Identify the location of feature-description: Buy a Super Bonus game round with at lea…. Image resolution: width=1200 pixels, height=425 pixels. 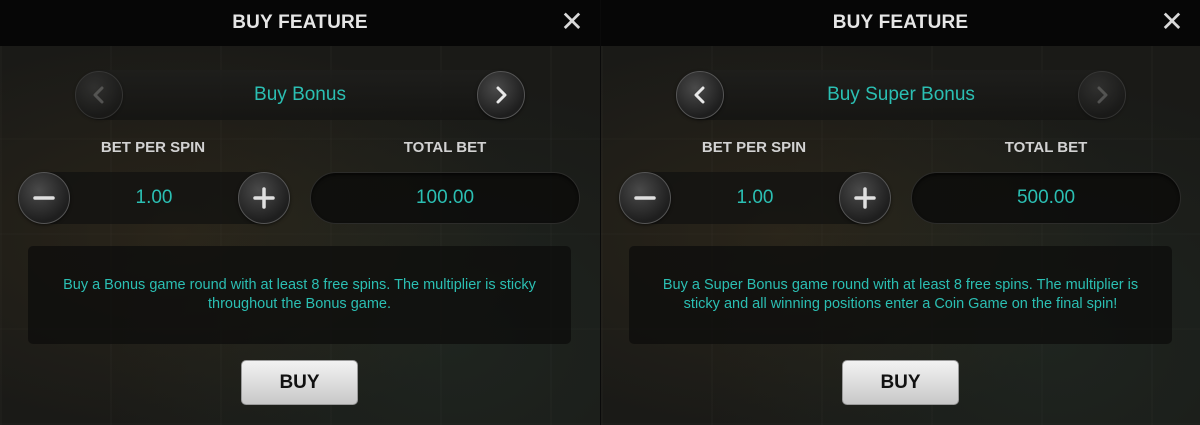
(900, 294).